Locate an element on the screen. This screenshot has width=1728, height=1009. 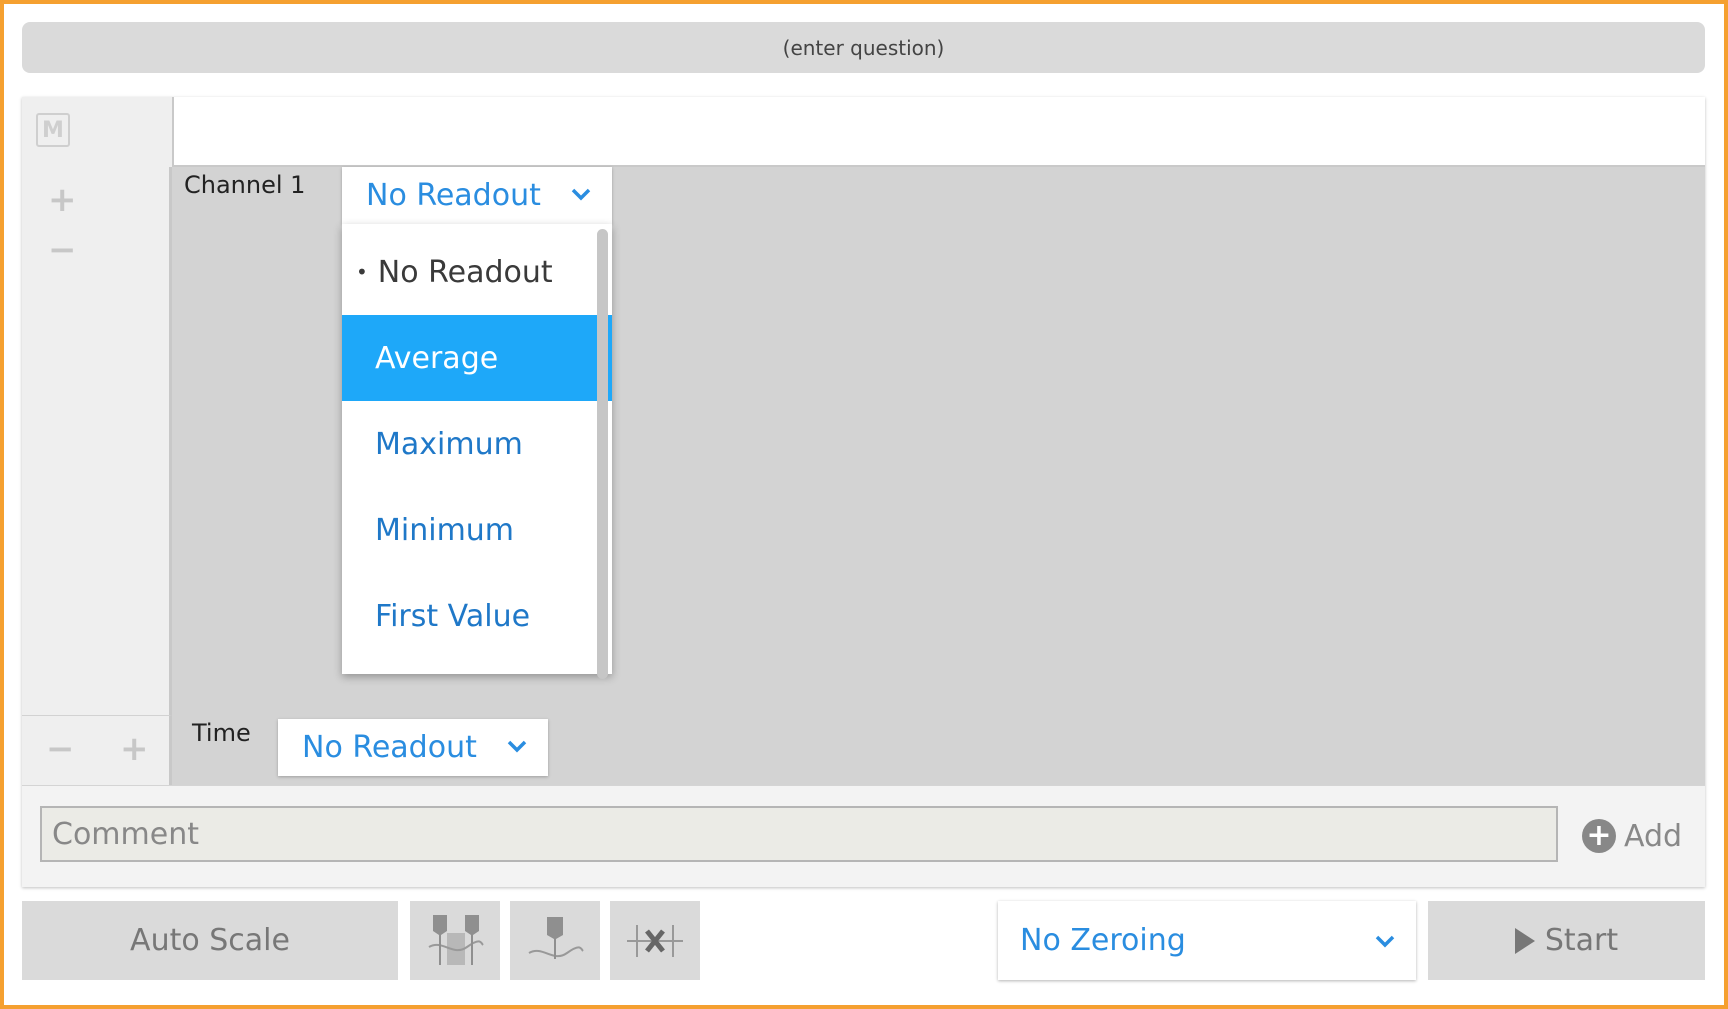
graph-header-area is located at coordinates (938, 132).